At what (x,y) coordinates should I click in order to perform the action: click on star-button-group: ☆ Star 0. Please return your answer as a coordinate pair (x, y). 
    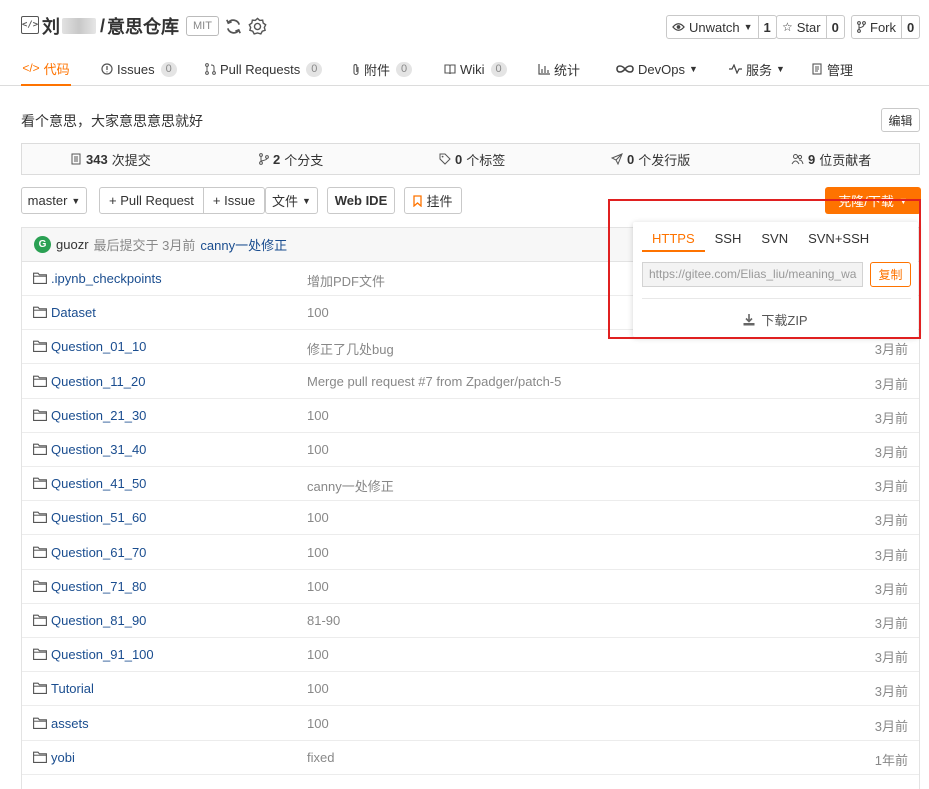
    Looking at the image, I should click on (810, 27).